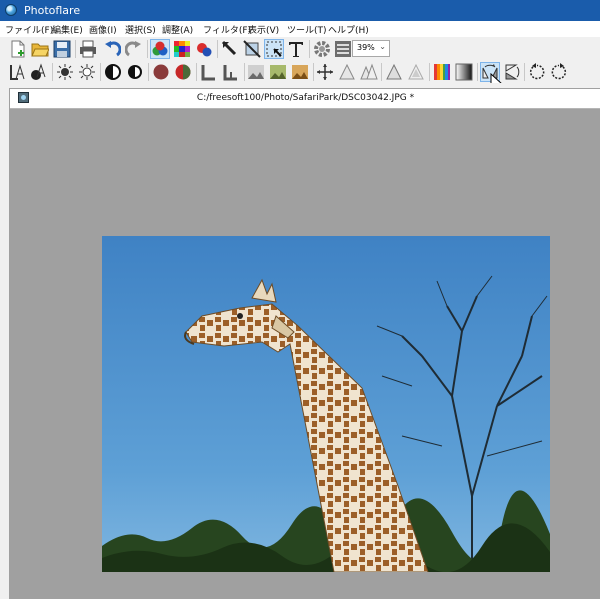  What do you see at coordinates (296, 49) in the screenshot?
I see `text-tool-icon` at bounding box center [296, 49].